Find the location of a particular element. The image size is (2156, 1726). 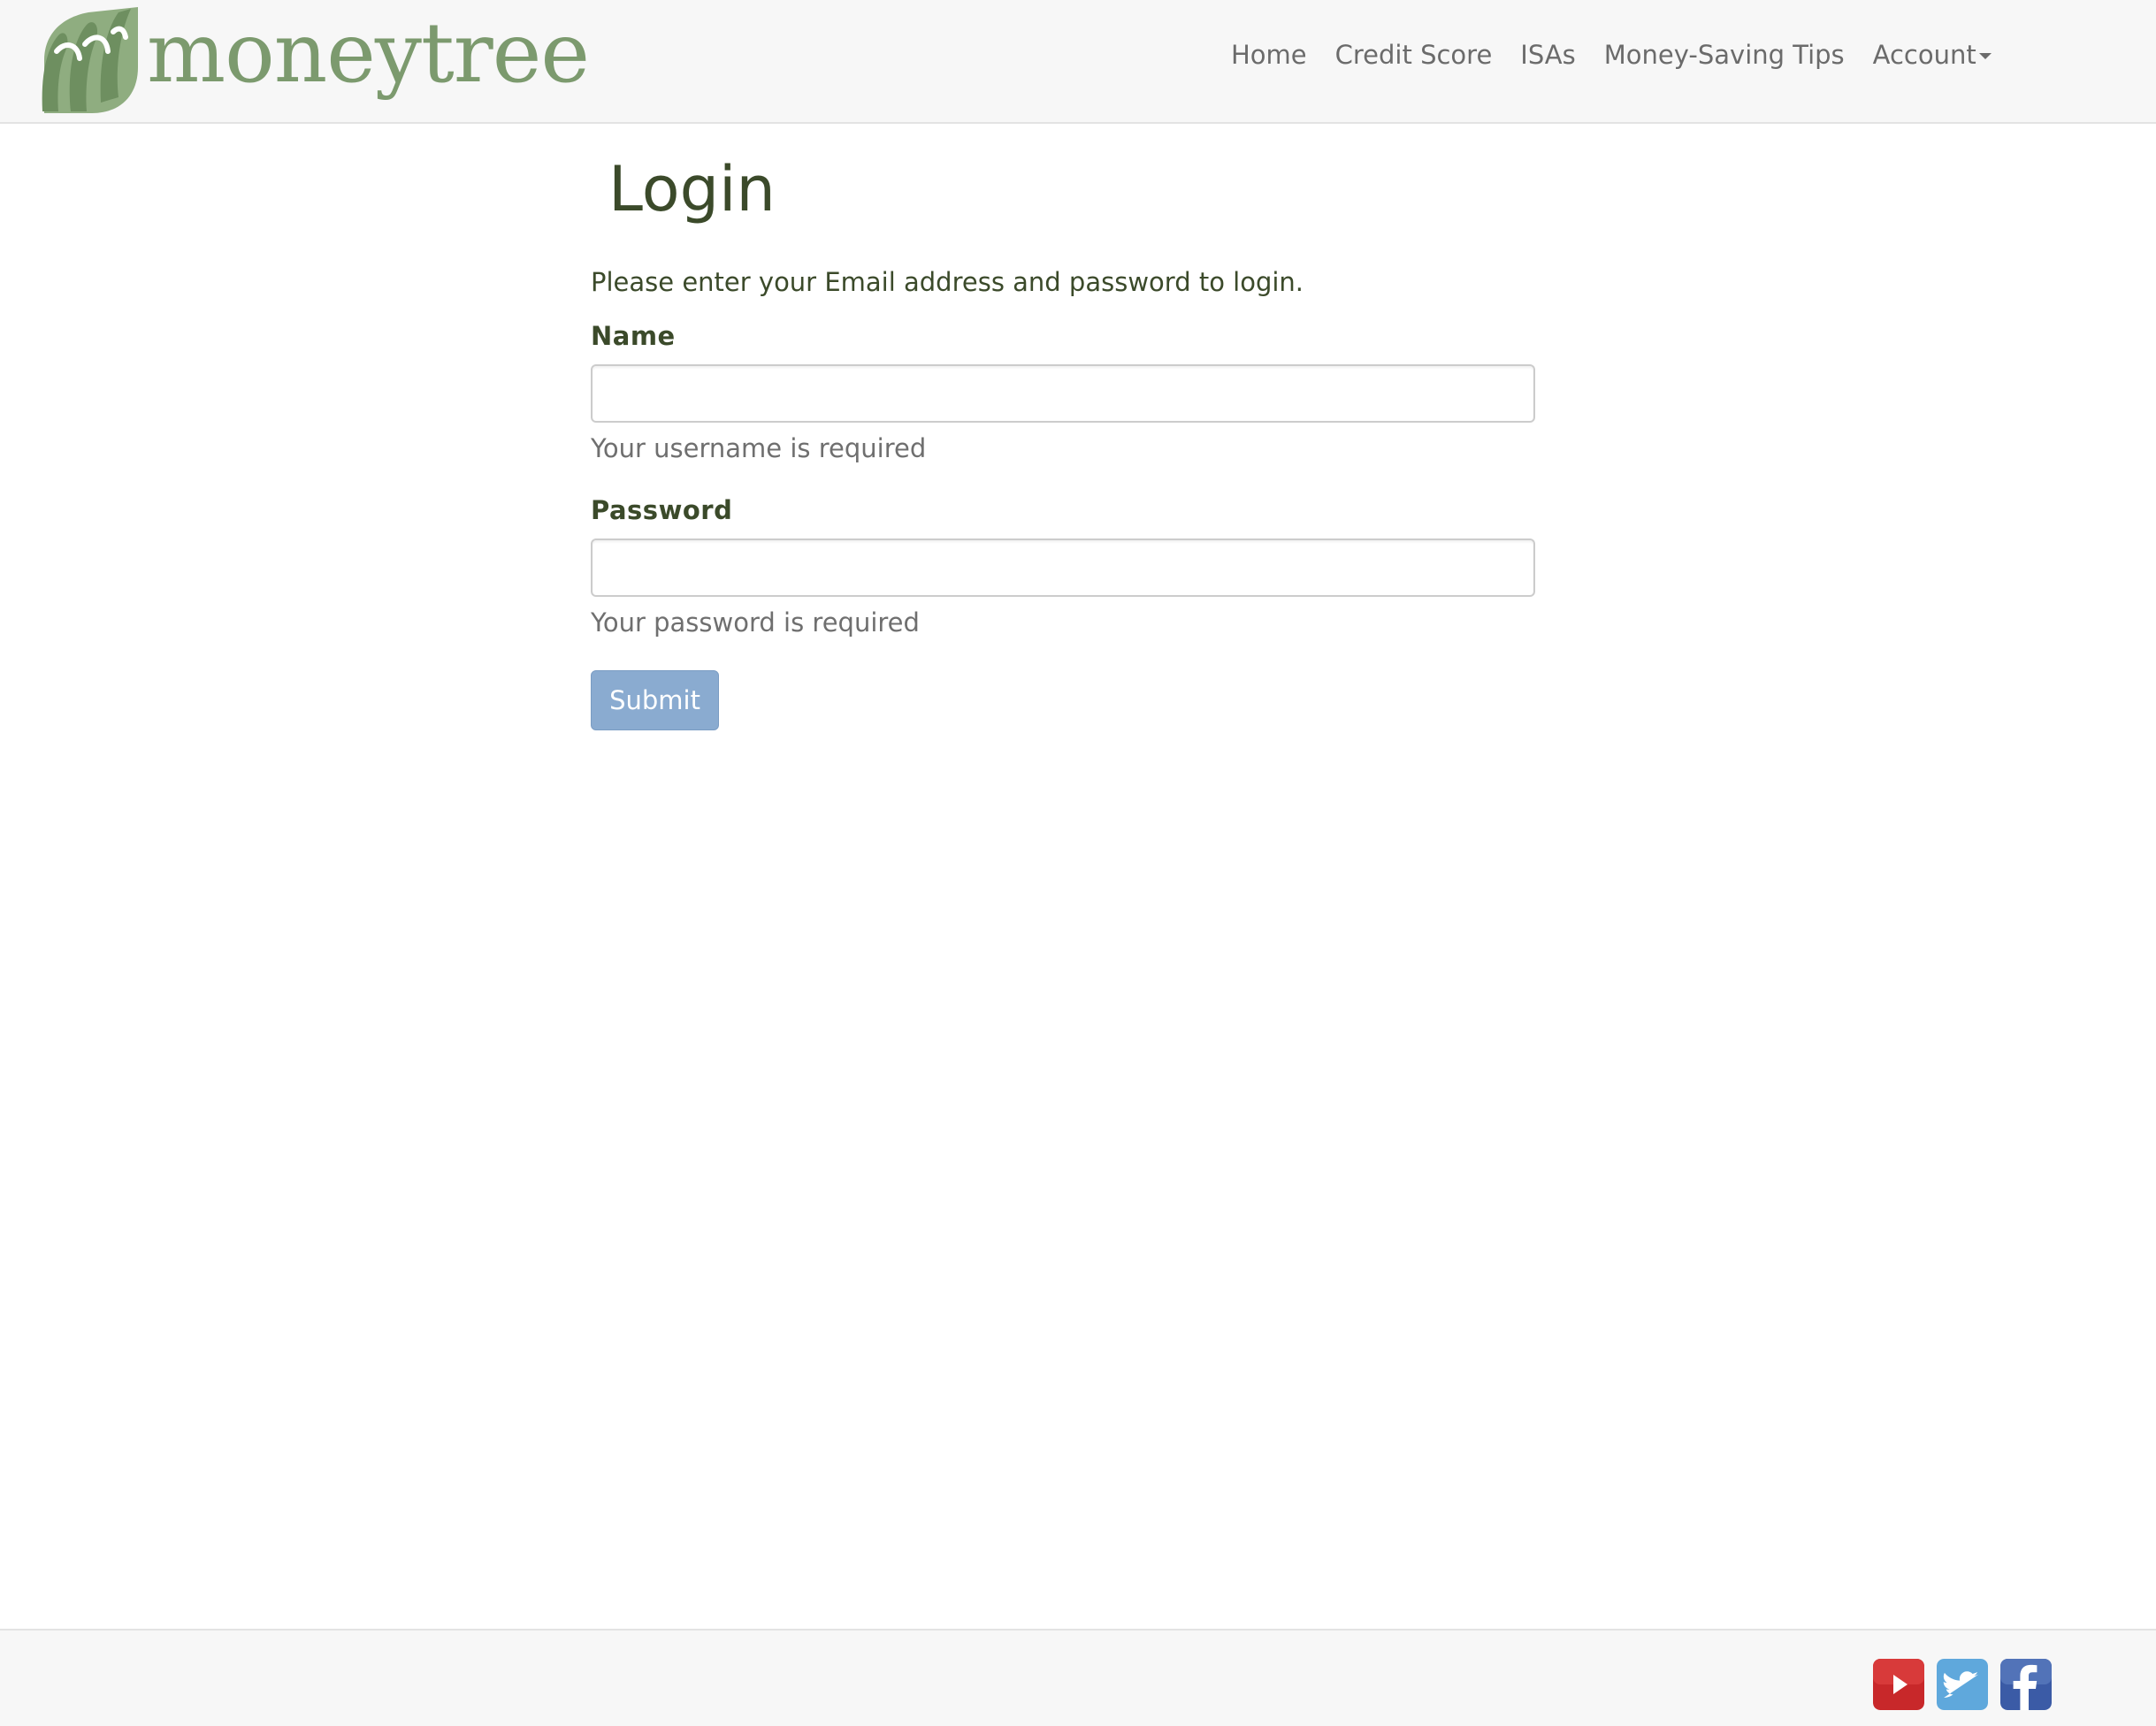

password-help-text: Your password is required is located at coordinates (755, 623).